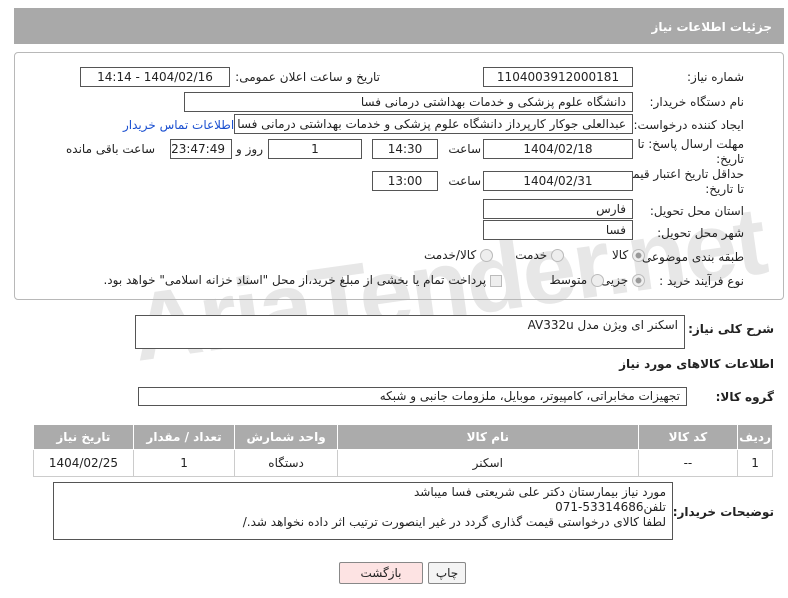  I want to click on table-header: تاریخ نیاز, so click(83, 437).